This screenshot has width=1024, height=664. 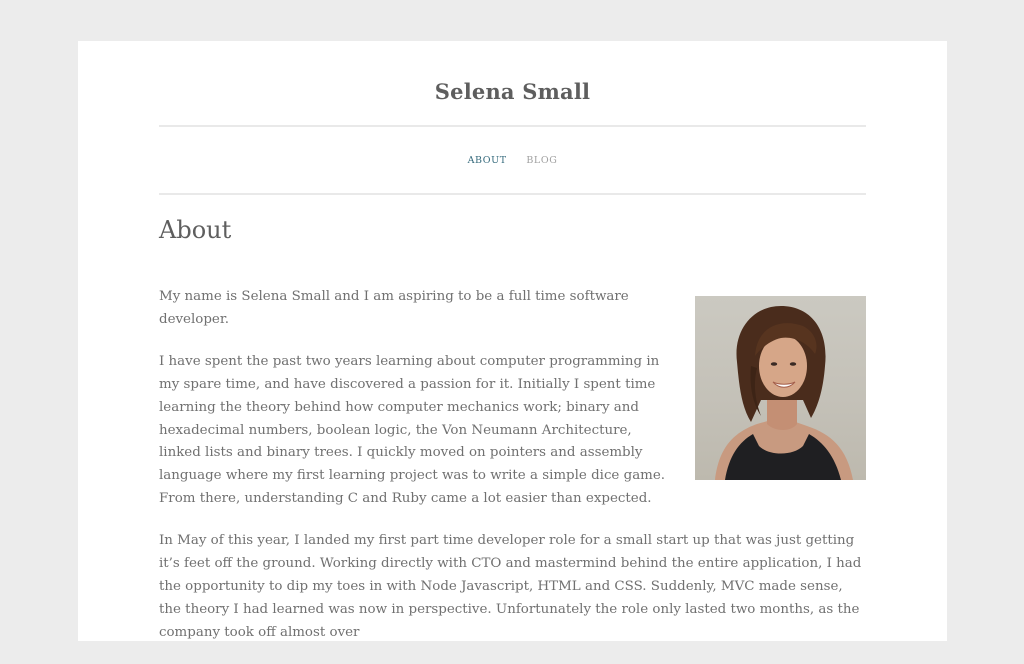 I want to click on profile-photo, so click(x=780, y=388).